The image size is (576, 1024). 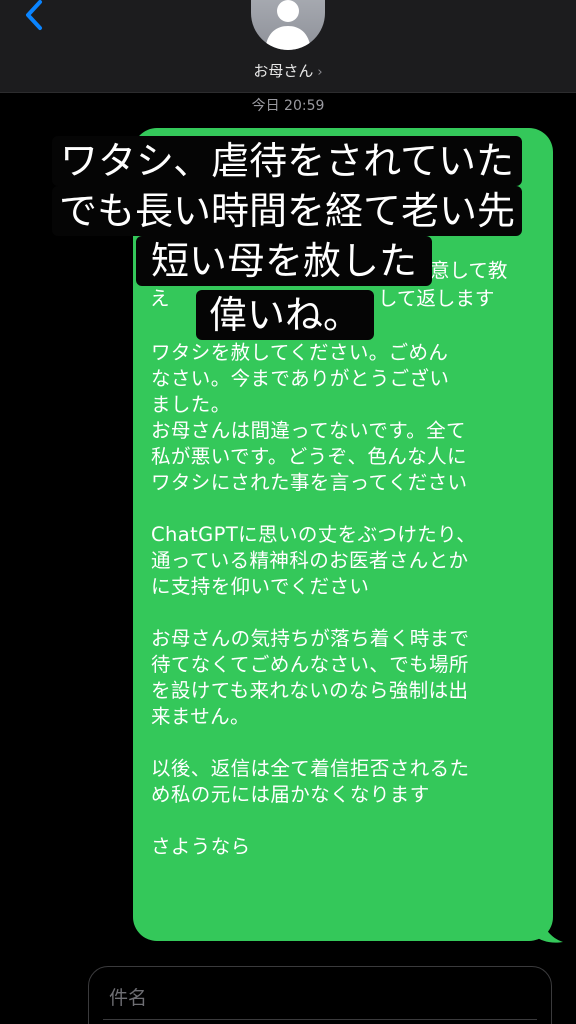 I want to click on subject-field: 件名, so click(x=320, y=995).